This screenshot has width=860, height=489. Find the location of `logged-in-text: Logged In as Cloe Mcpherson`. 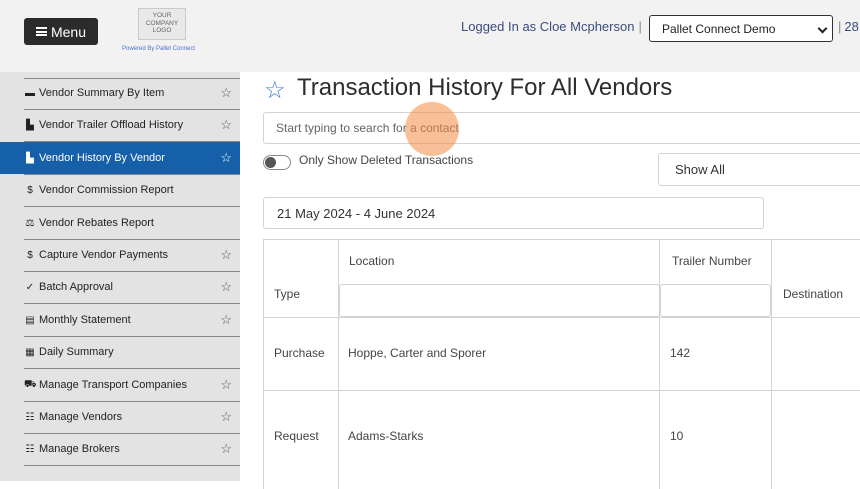

logged-in-text: Logged In as Cloe Mcpherson is located at coordinates (547, 26).